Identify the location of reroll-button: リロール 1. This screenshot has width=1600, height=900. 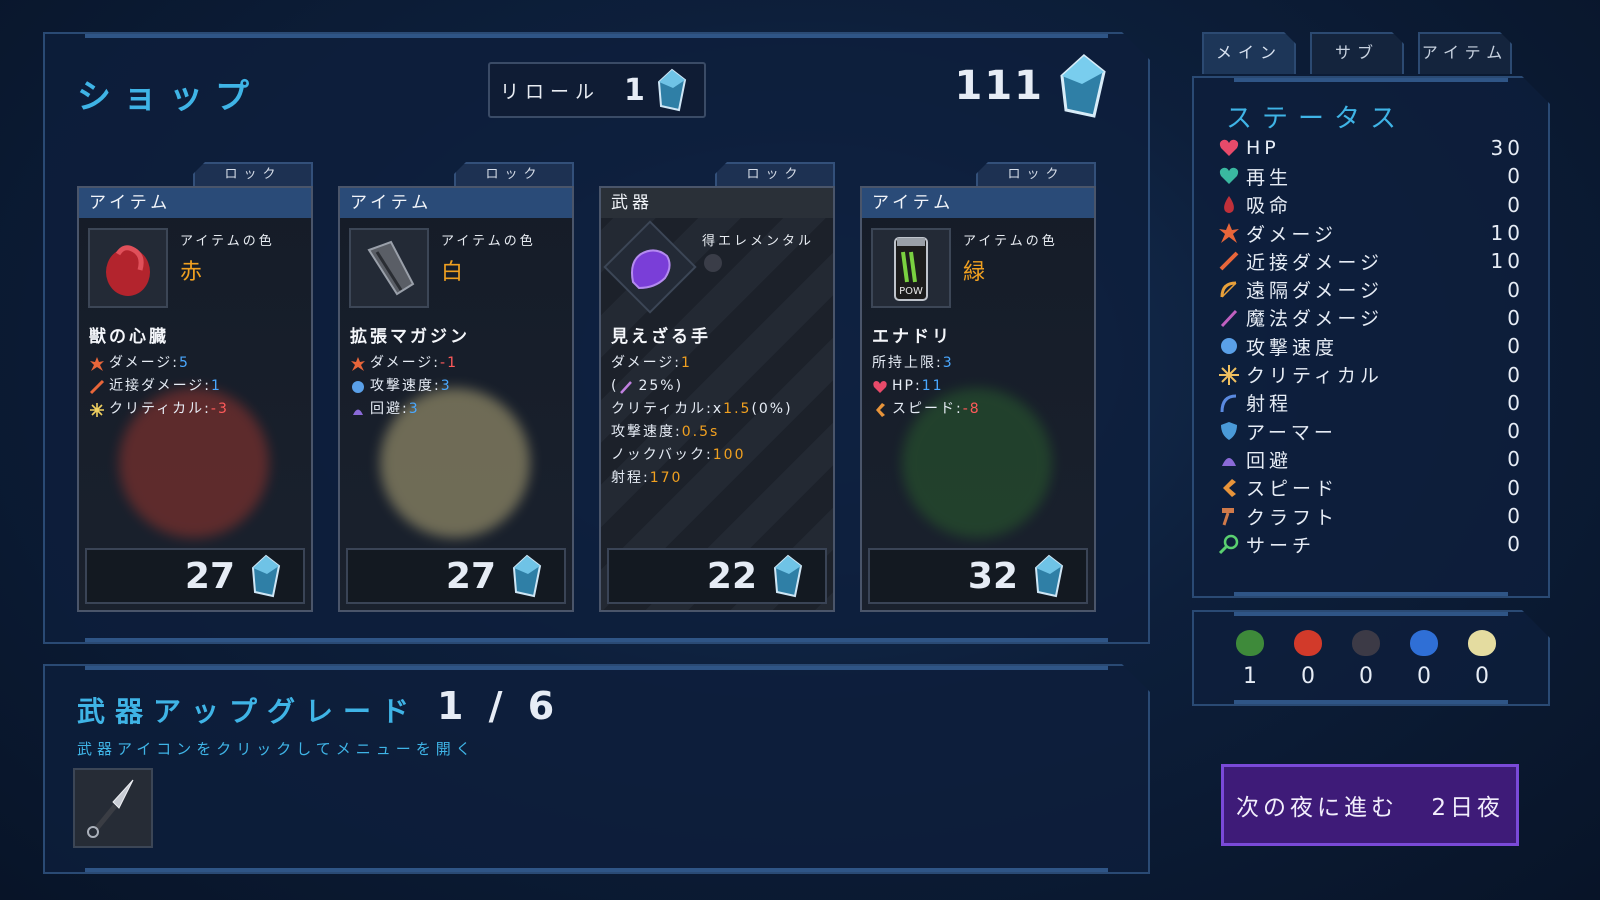
(597, 90).